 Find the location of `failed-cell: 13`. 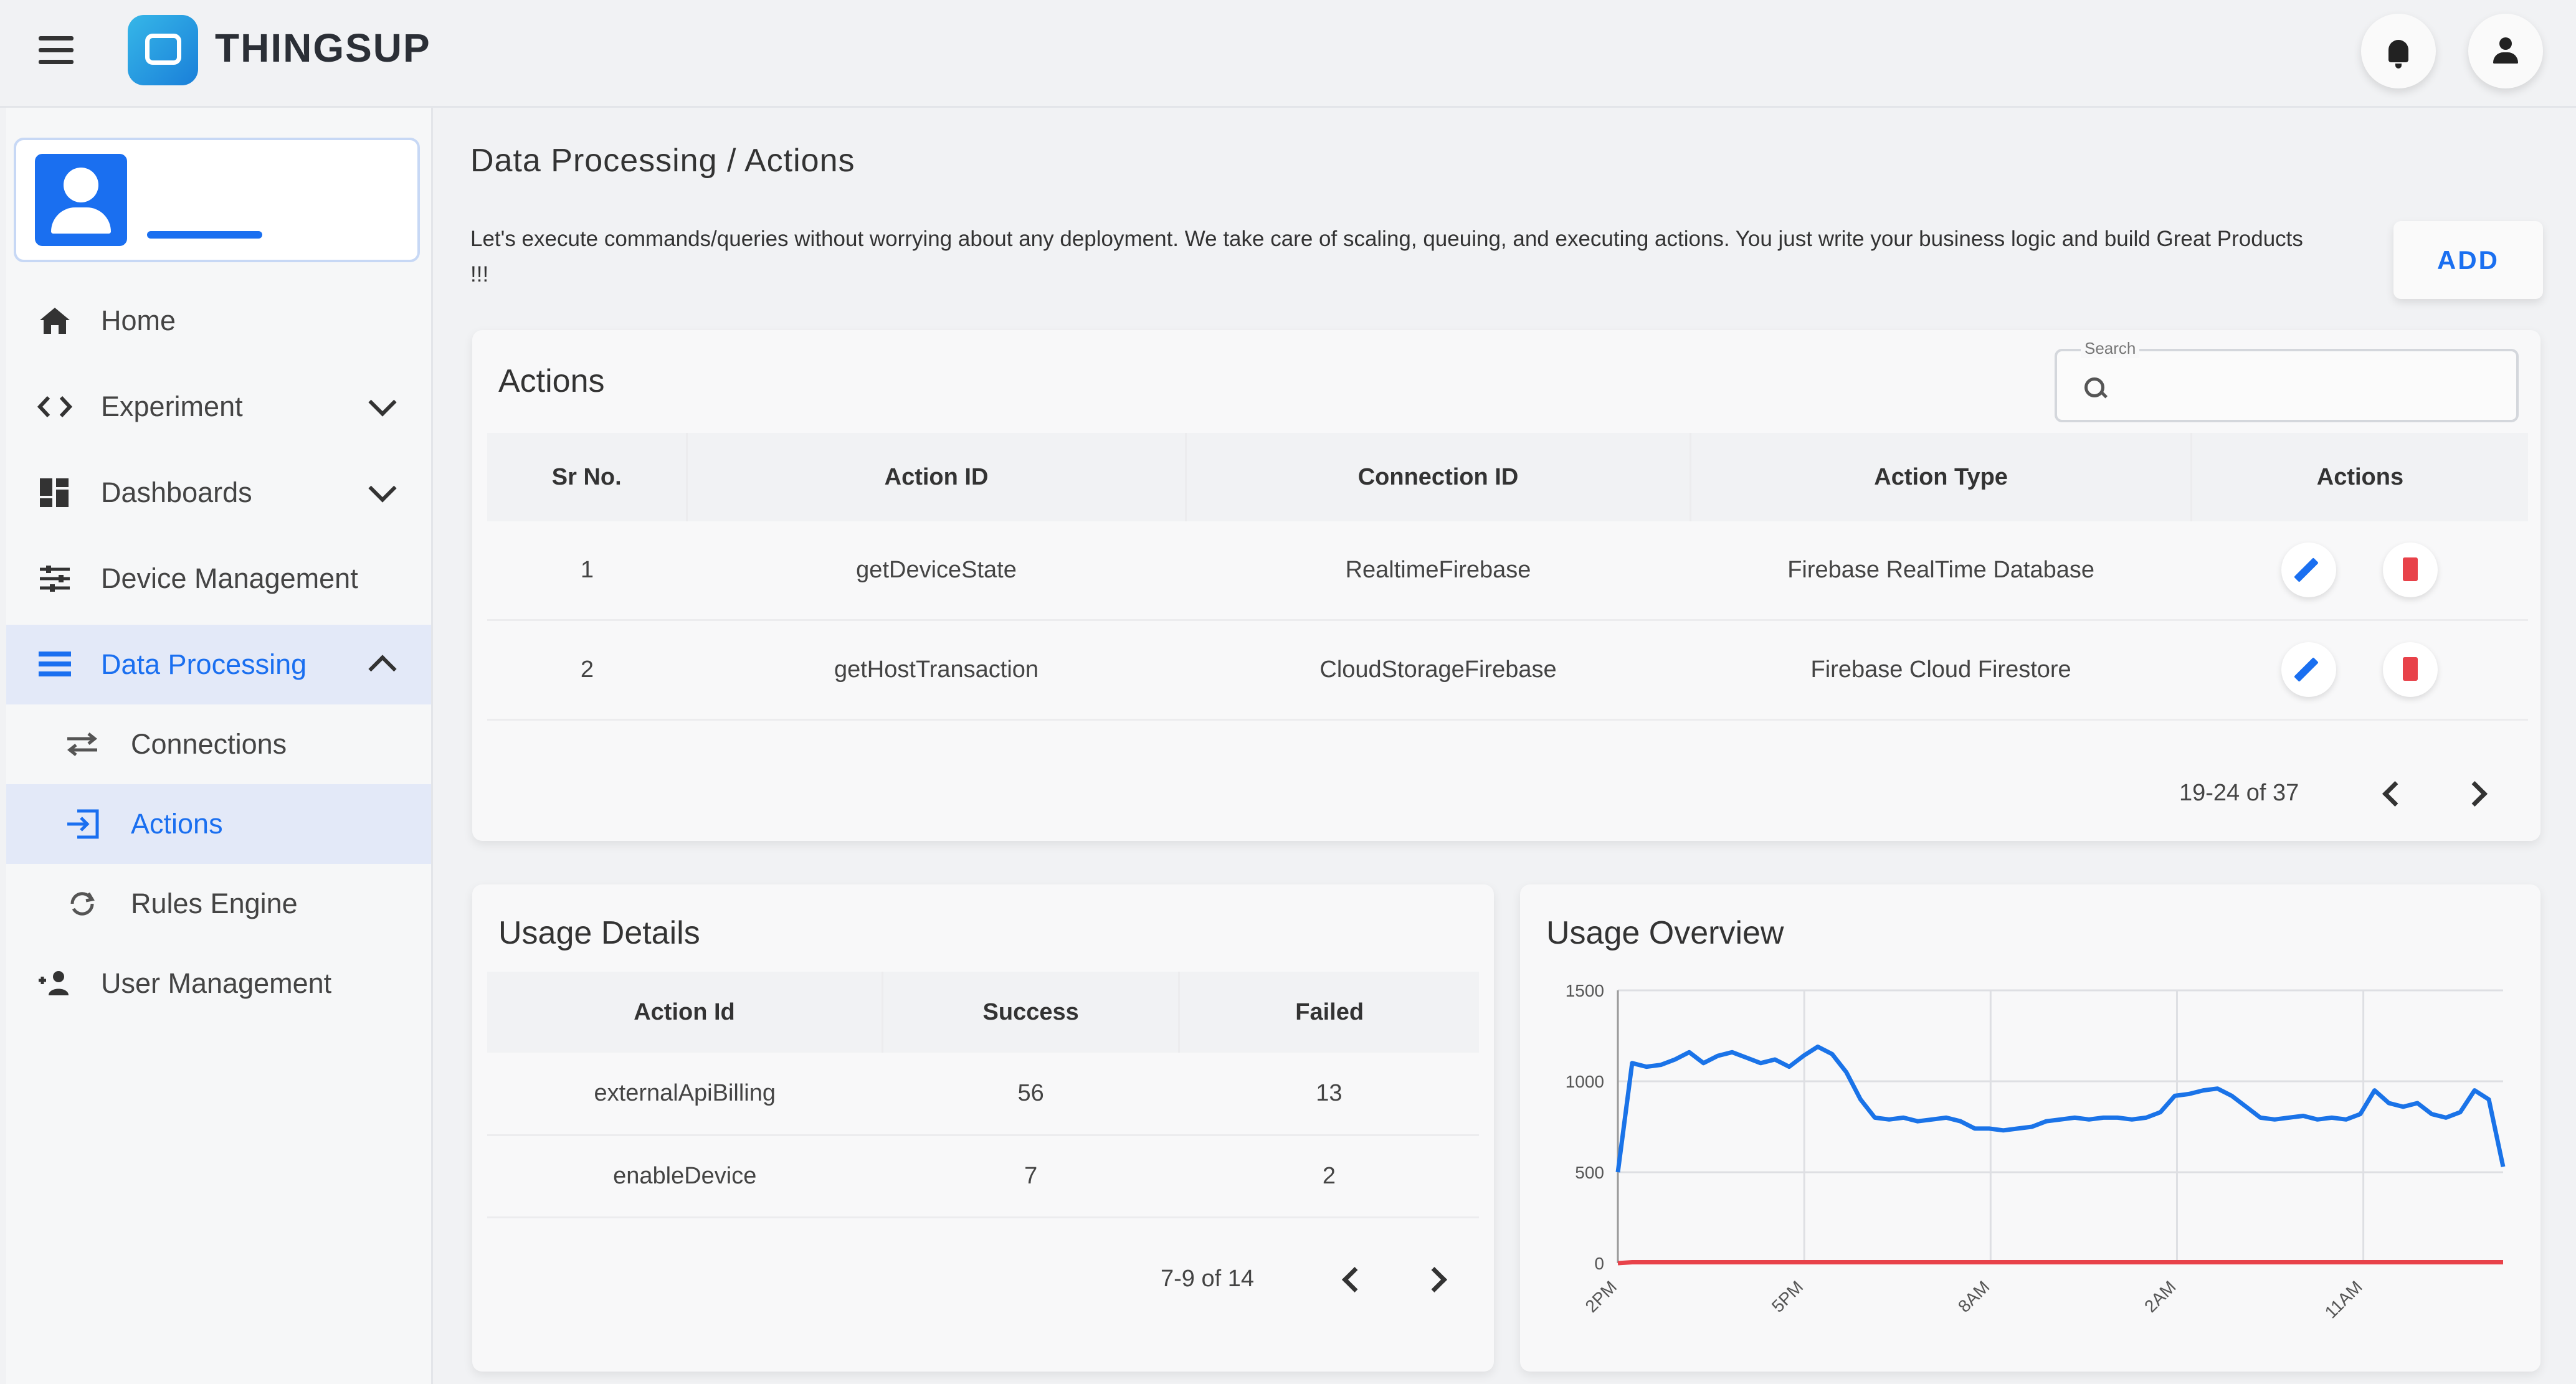

failed-cell: 13 is located at coordinates (1329, 1094).